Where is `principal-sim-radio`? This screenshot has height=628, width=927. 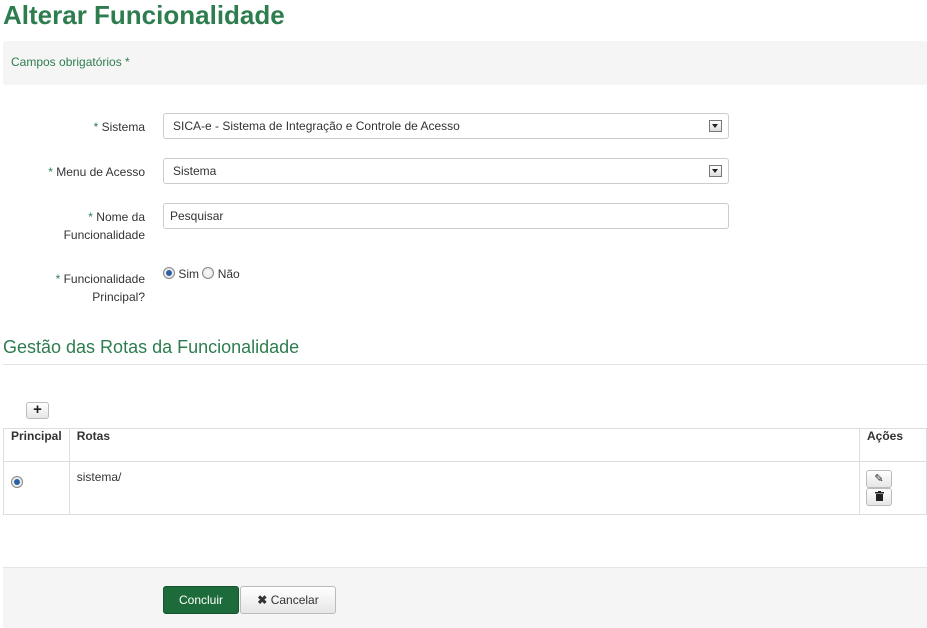 principal-sim-radio is located at coordinates (169, 273).